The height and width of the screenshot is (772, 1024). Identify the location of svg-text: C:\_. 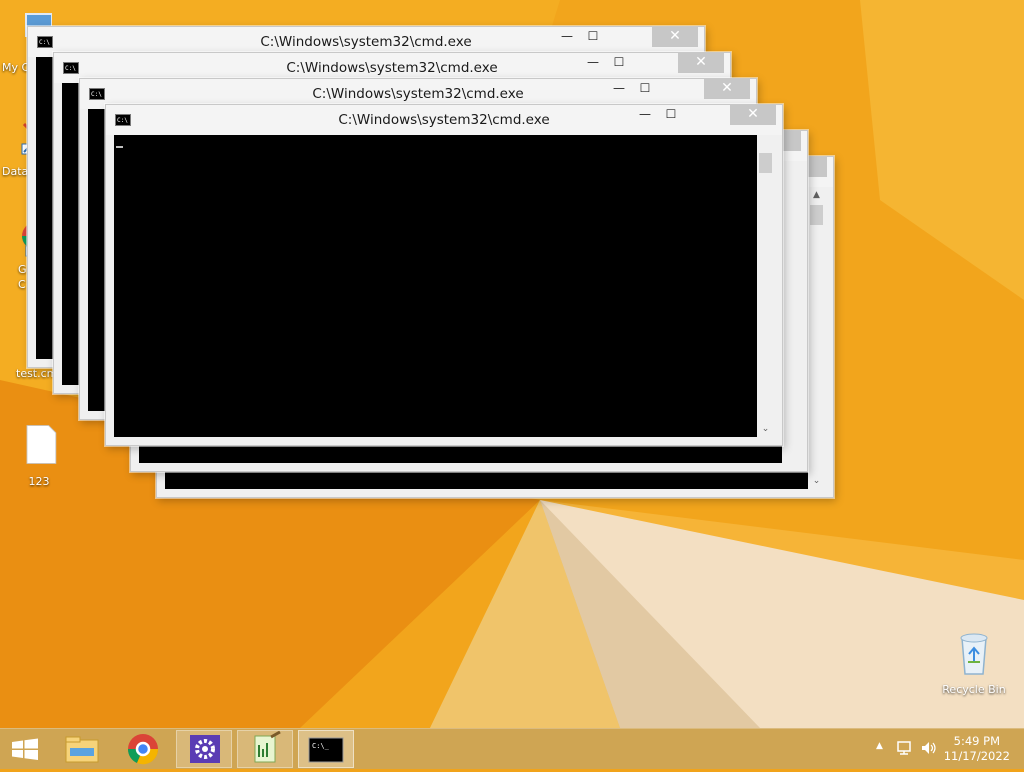
(321, 746).